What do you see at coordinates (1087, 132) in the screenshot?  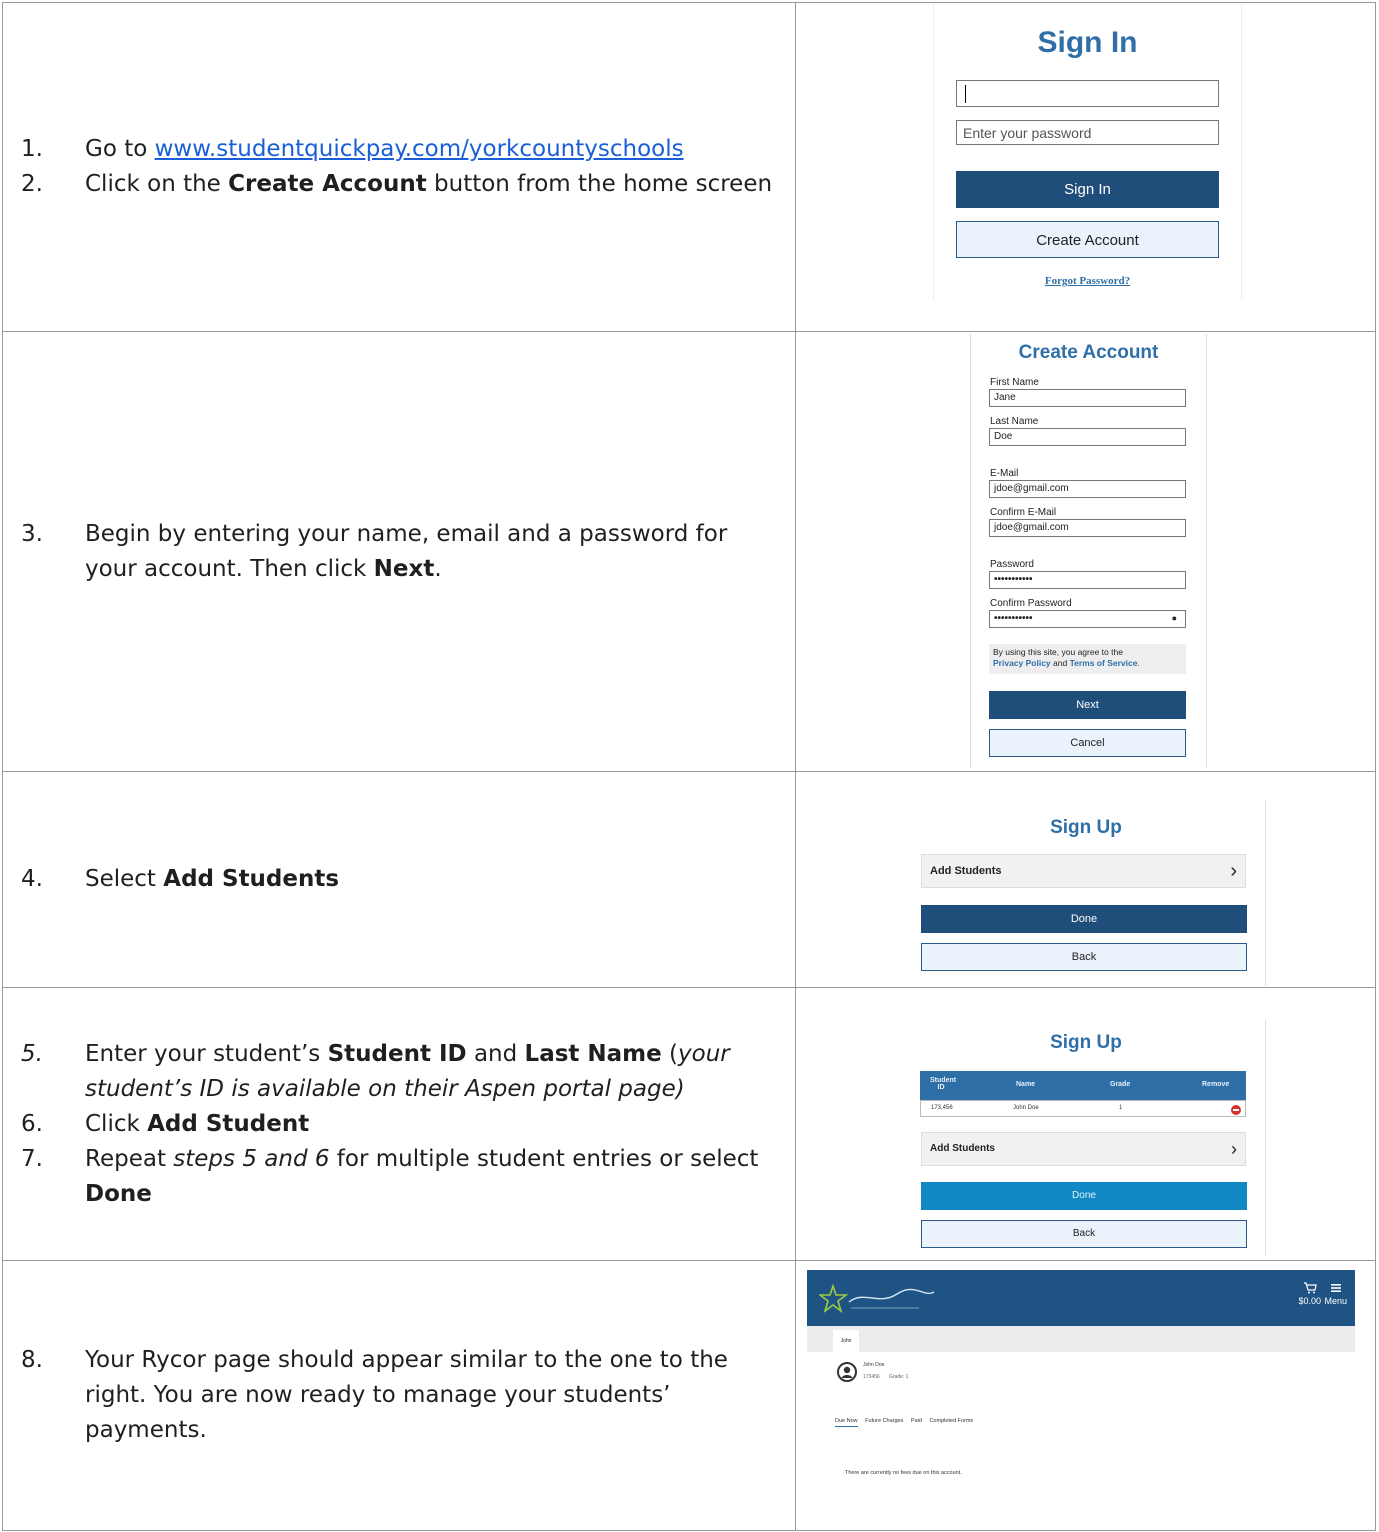 I see `password-input: Enter your password` at bounding box center [1087, 132].